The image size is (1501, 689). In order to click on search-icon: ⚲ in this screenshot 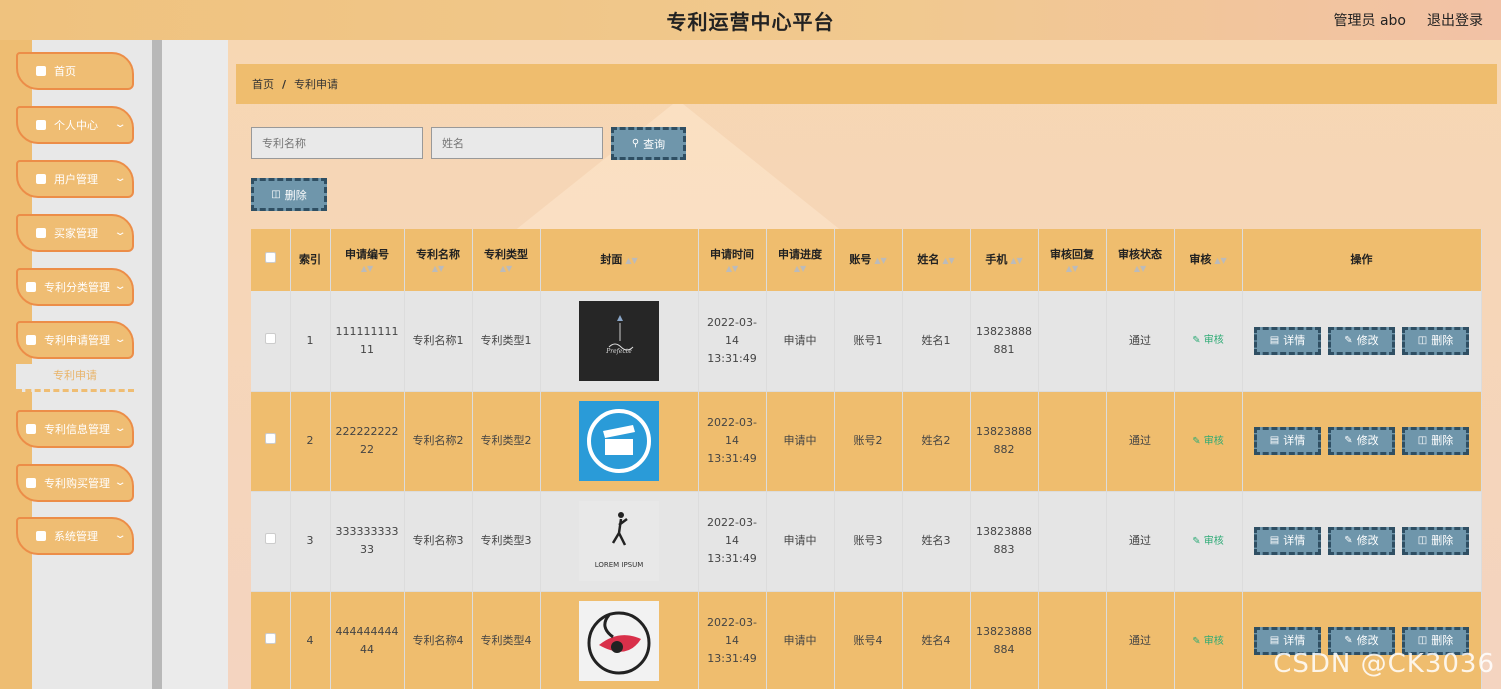, I will do `click(635, 143)`.